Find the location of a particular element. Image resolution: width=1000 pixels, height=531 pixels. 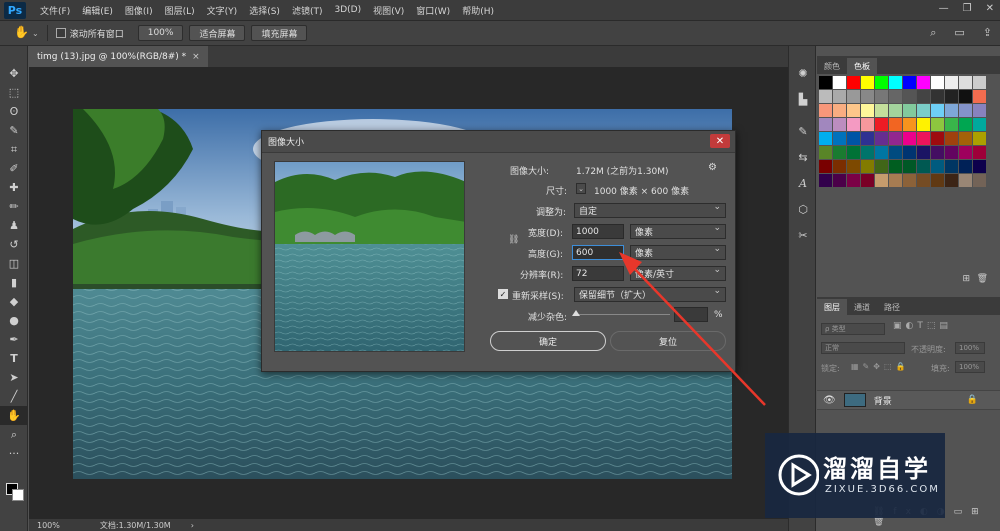

paths-icon: ✂ is located at coordinates (803, 235).